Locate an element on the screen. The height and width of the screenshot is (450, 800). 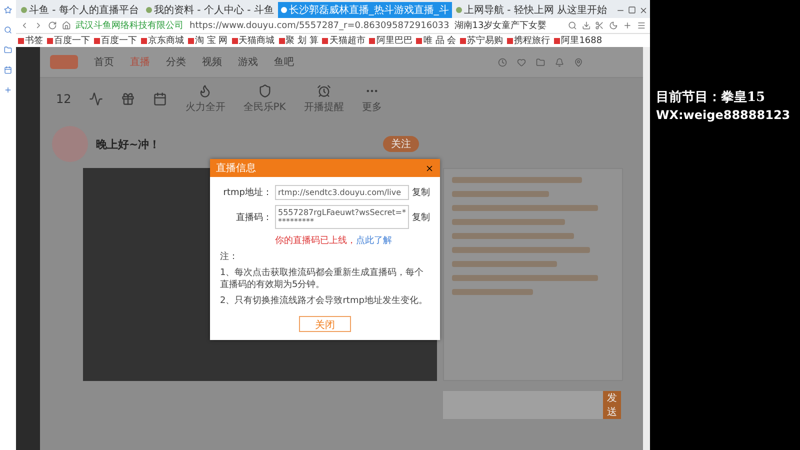
note-text: 1、每次点击获取推流码都会重新生成直播码，每个直播码的有效期为5分钟。 is located at coordinates (322, 279).